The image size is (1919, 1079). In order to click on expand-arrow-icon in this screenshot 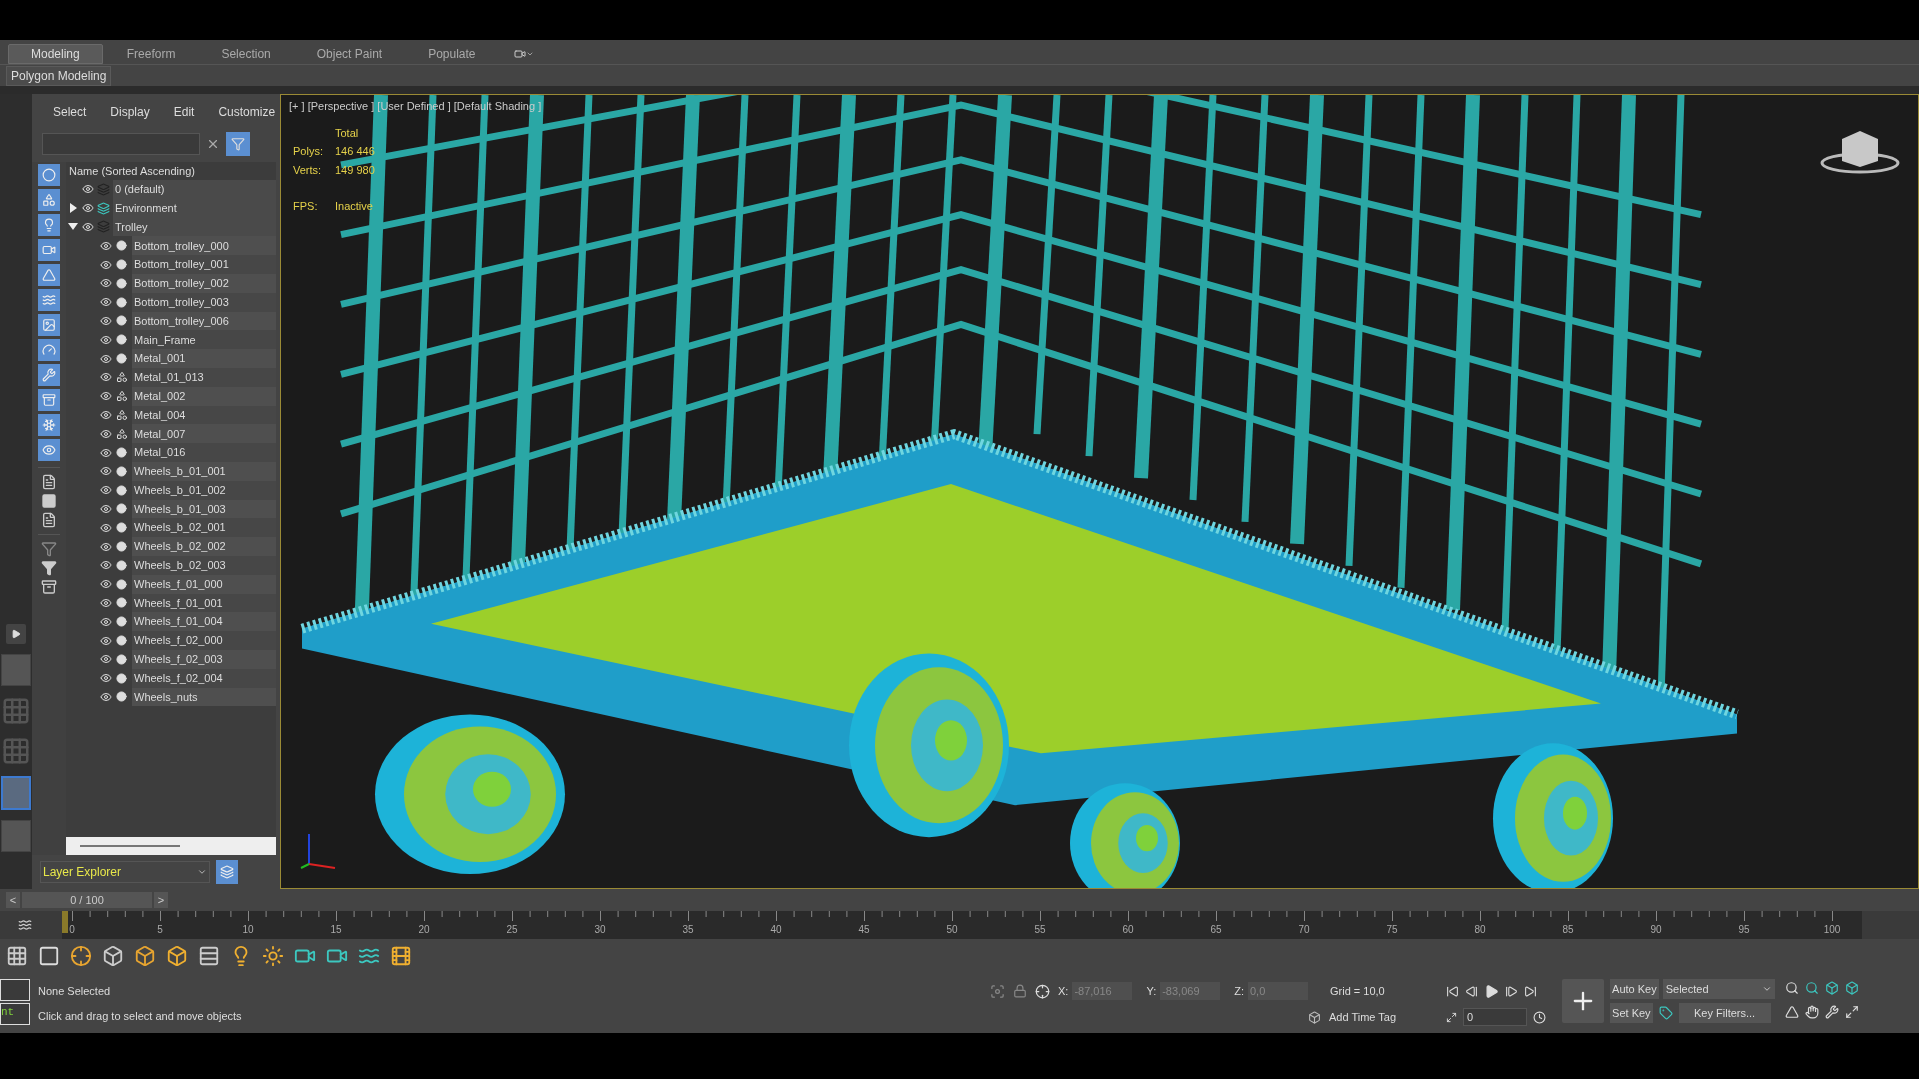, I will do `click(73, 208)`.